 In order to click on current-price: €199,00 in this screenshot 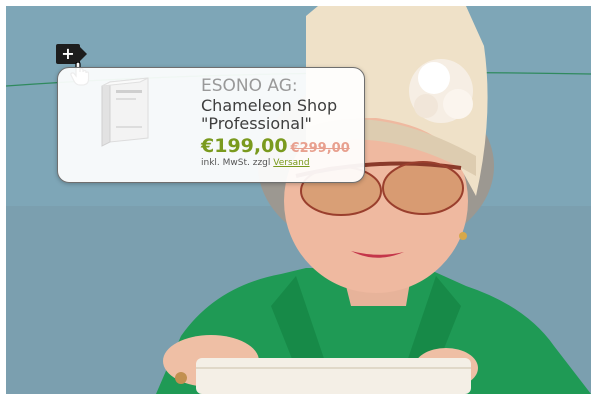, I will do `click(244, 146)`.